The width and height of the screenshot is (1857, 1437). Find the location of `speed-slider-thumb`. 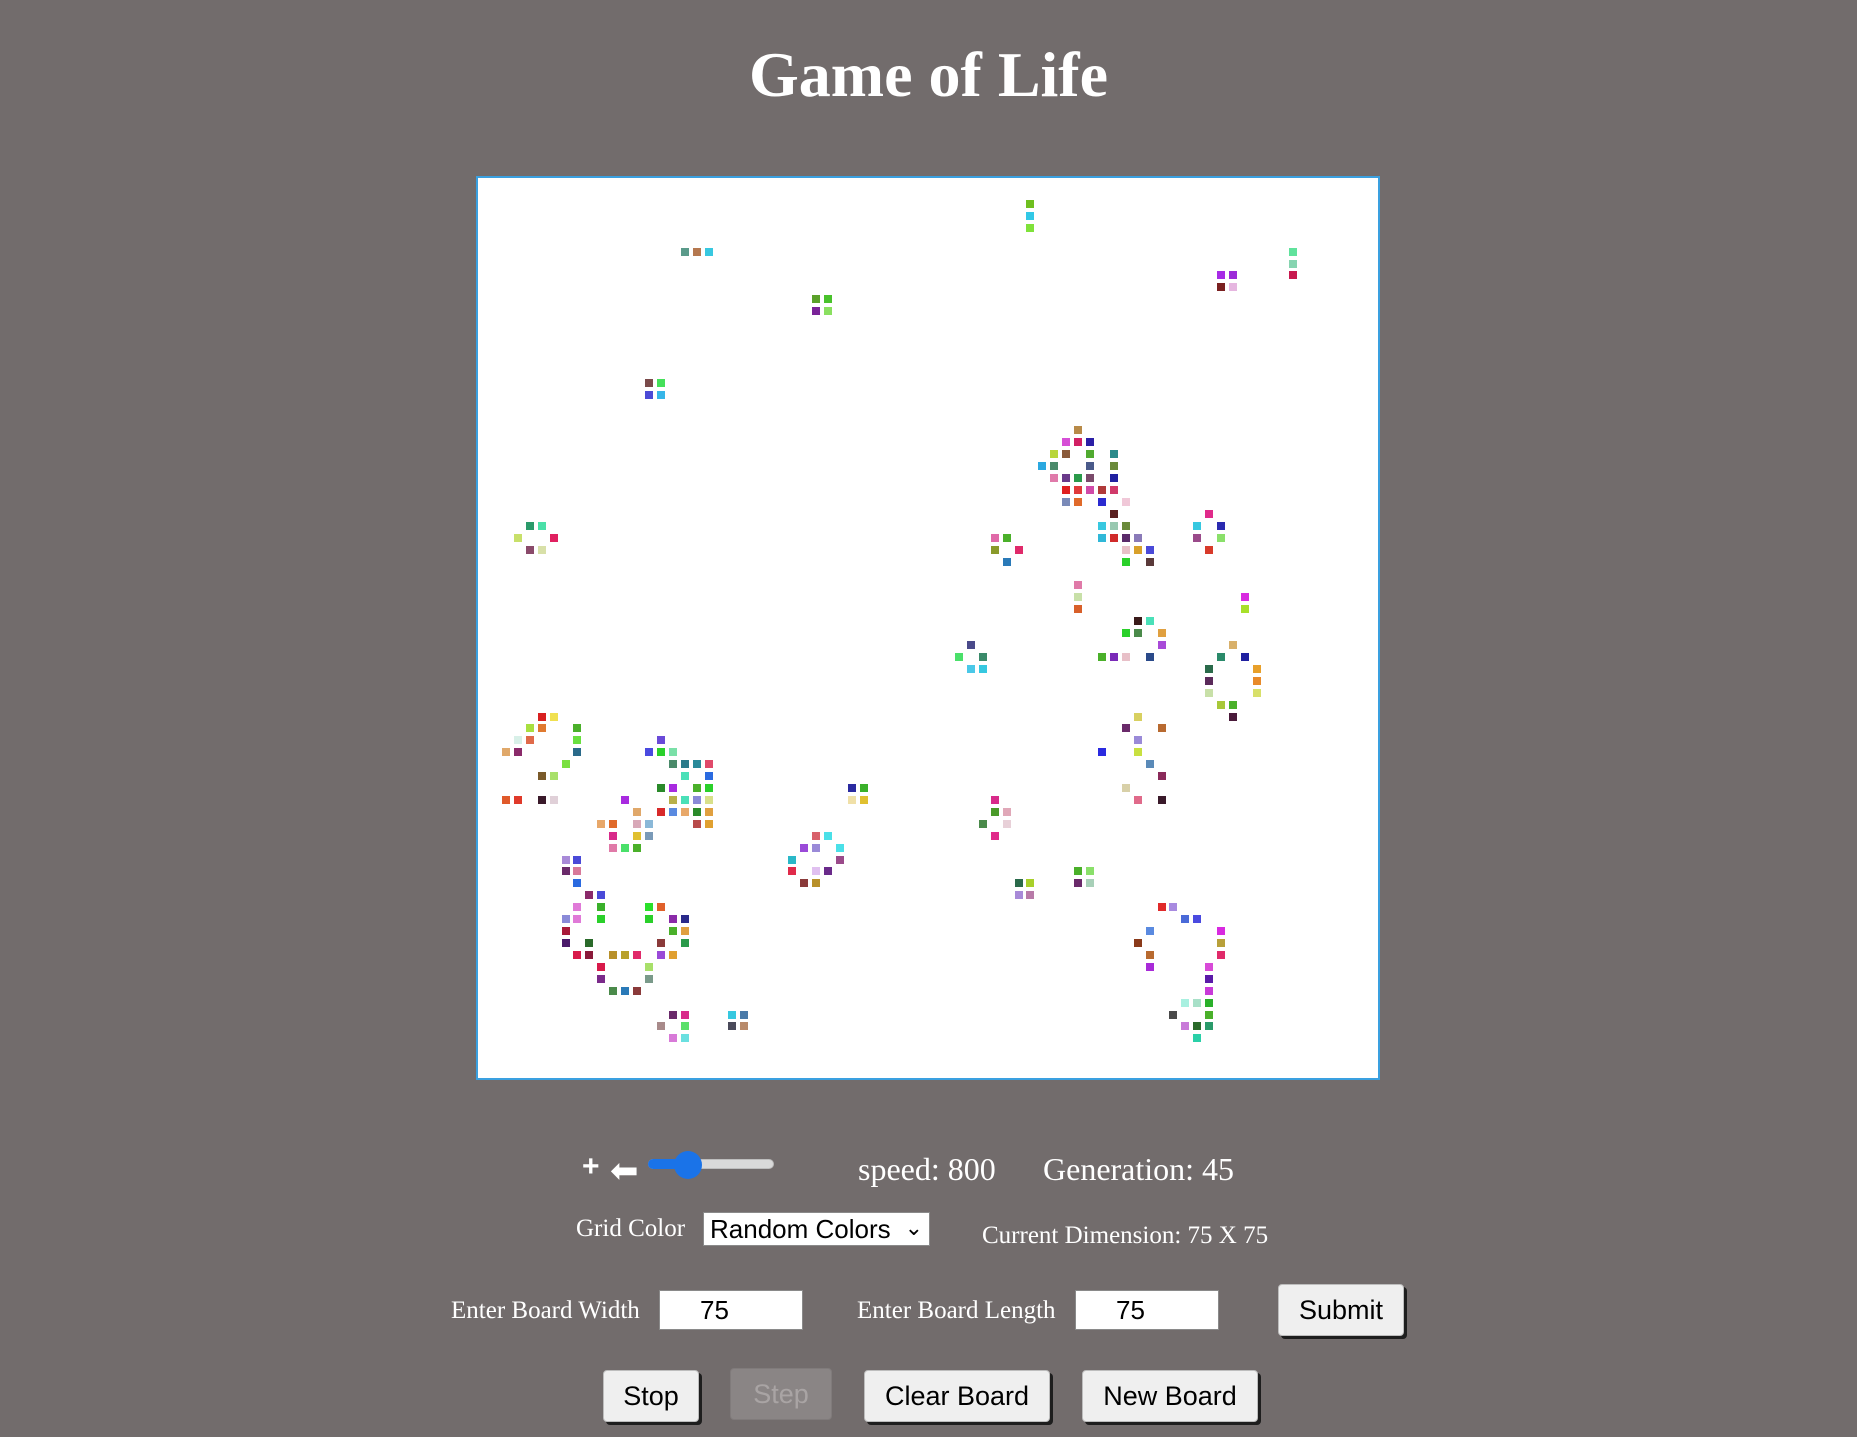

speed-slider-thumb is located at coordinates (688, 1165).